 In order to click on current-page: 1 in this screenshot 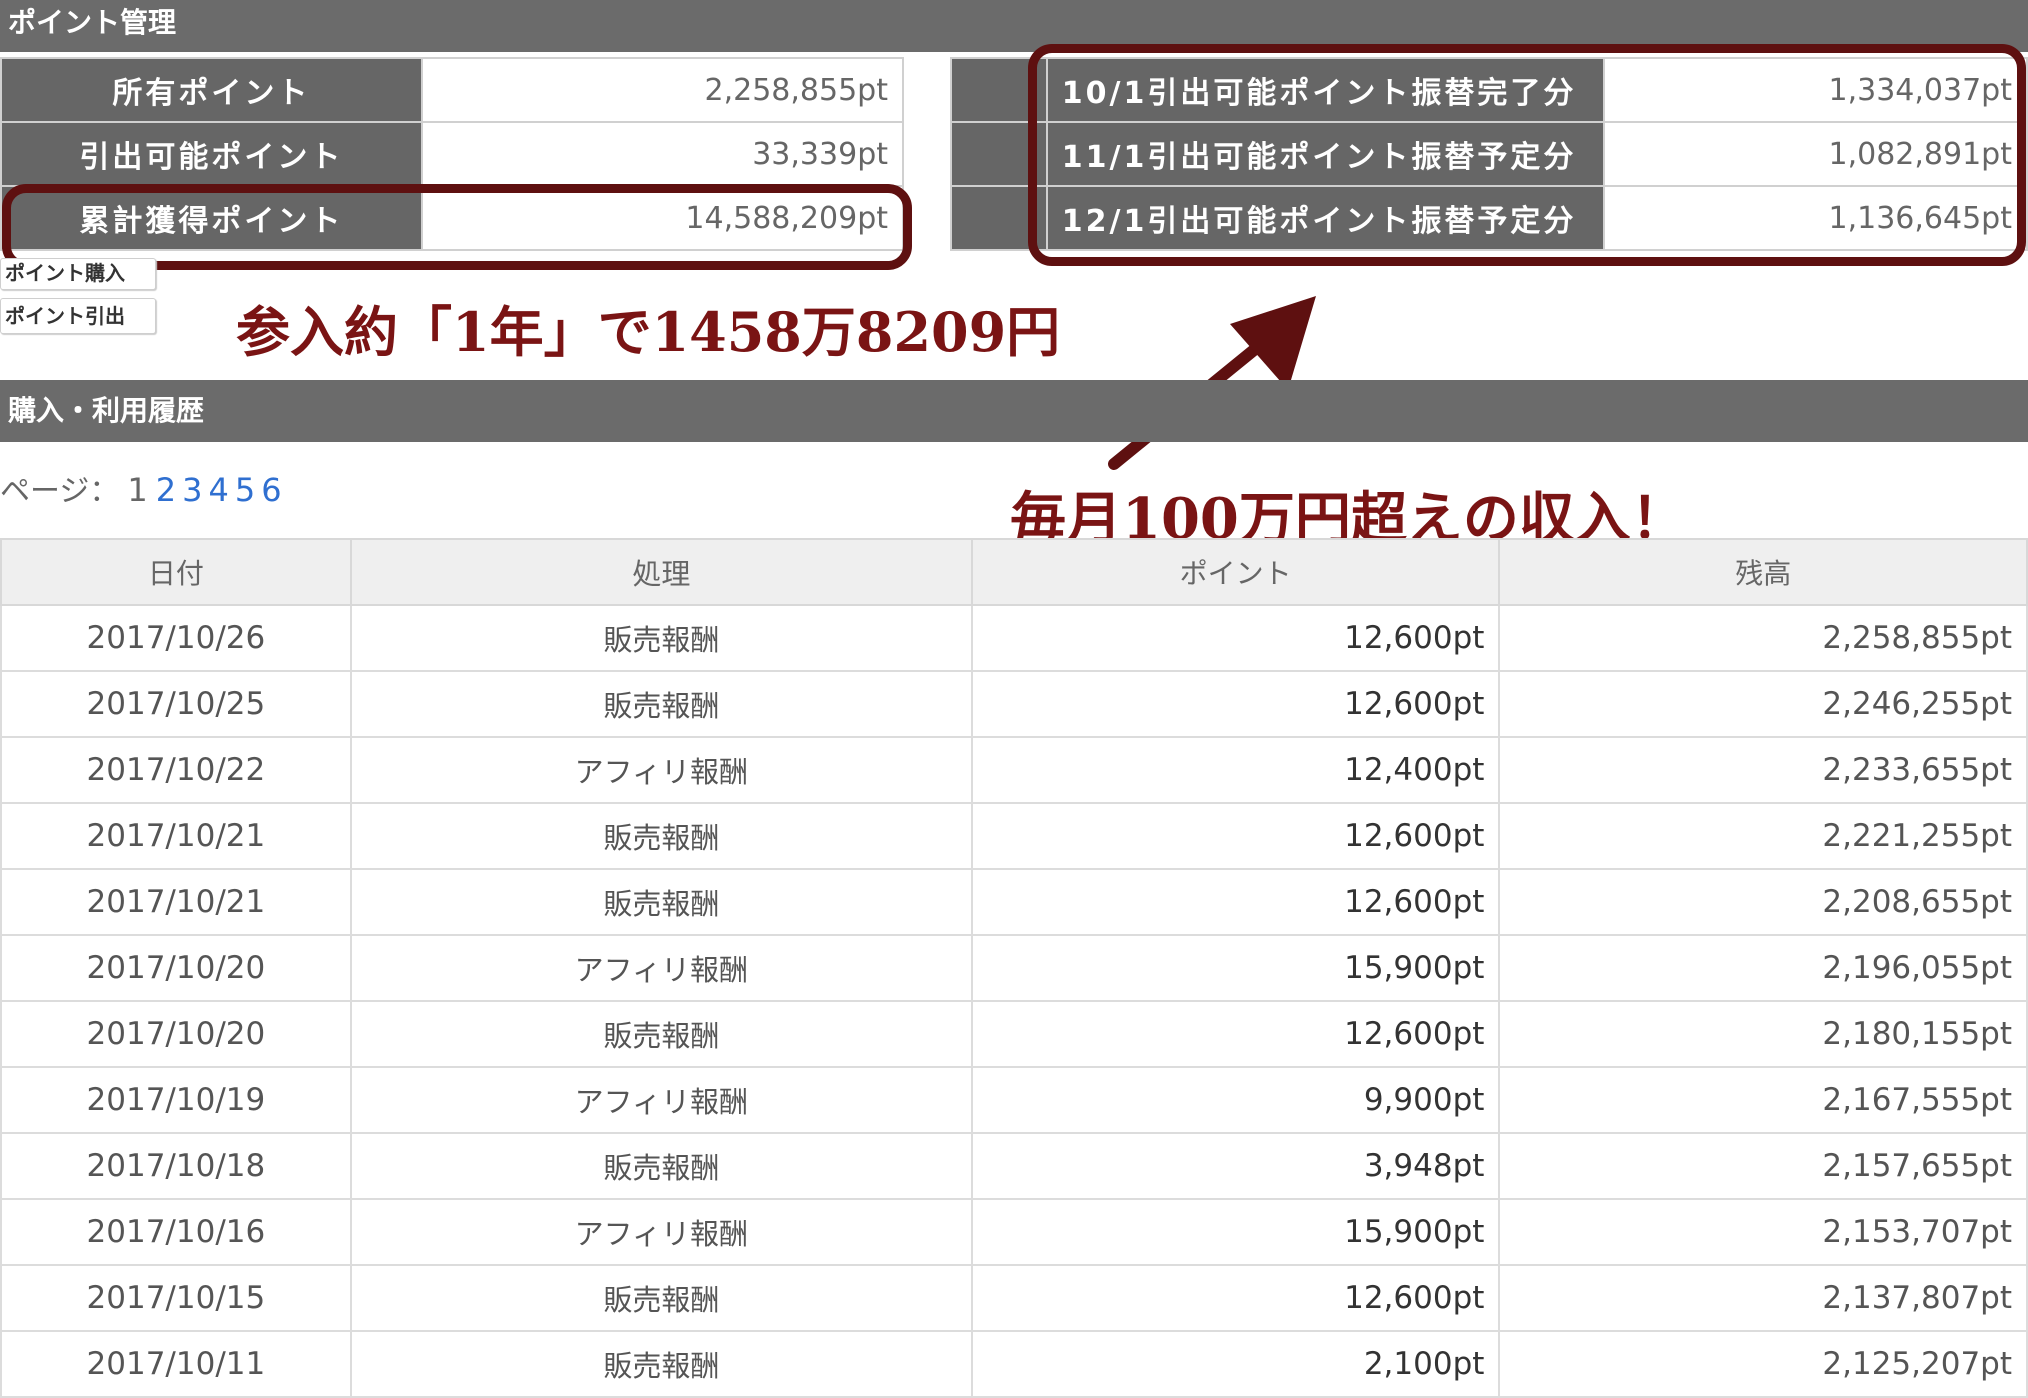, I will do `click(137, 490)`.